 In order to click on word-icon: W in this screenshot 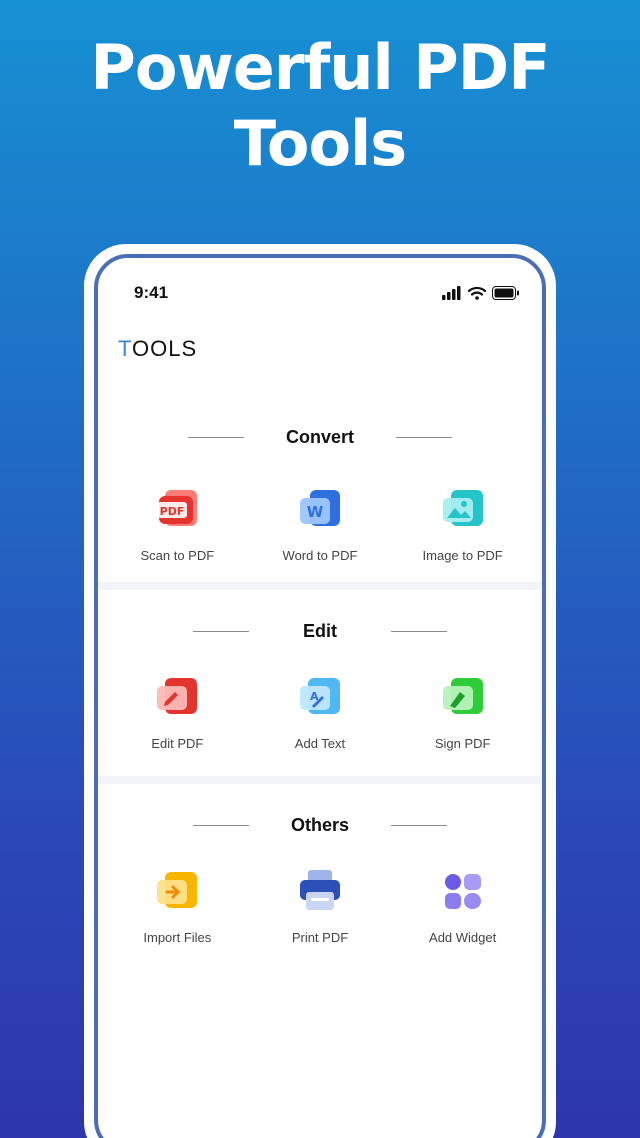, I will do `click(319, 508)`.